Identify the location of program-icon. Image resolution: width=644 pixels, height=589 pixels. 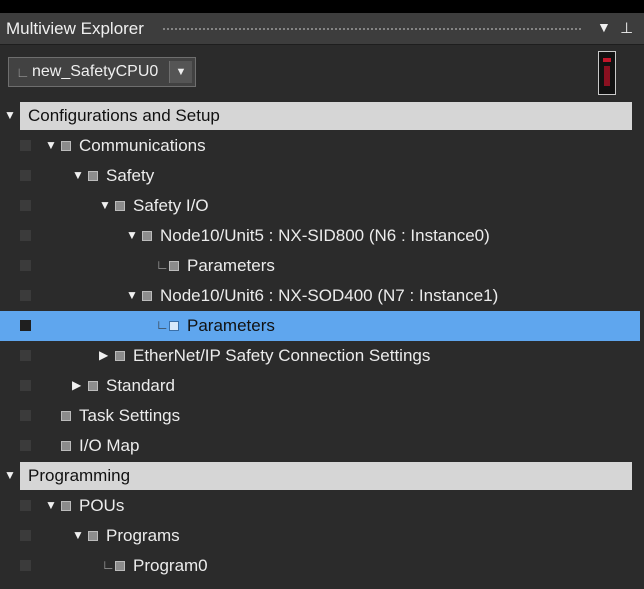
(120, 566).